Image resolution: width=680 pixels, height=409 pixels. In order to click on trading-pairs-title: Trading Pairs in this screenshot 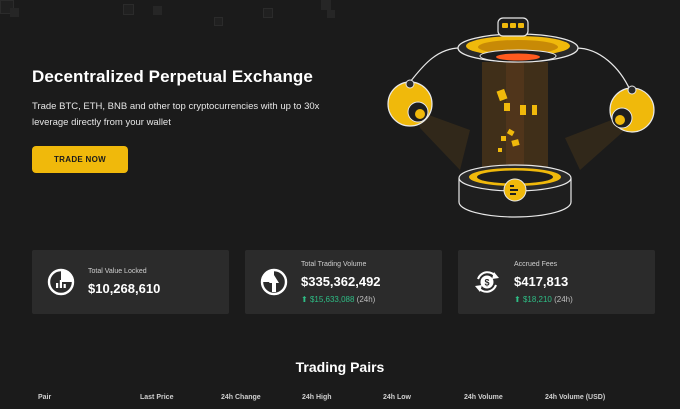, I will do `click(340, 367)`.